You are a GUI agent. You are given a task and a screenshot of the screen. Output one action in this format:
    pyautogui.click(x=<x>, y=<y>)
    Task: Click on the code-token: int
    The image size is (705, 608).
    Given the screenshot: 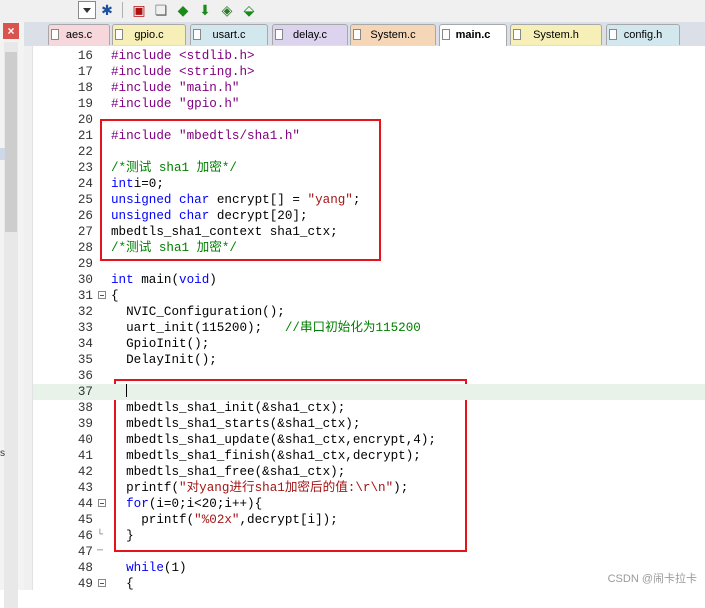 What is the action you would take?
    pyautogui.click(x=122, y=184)
    